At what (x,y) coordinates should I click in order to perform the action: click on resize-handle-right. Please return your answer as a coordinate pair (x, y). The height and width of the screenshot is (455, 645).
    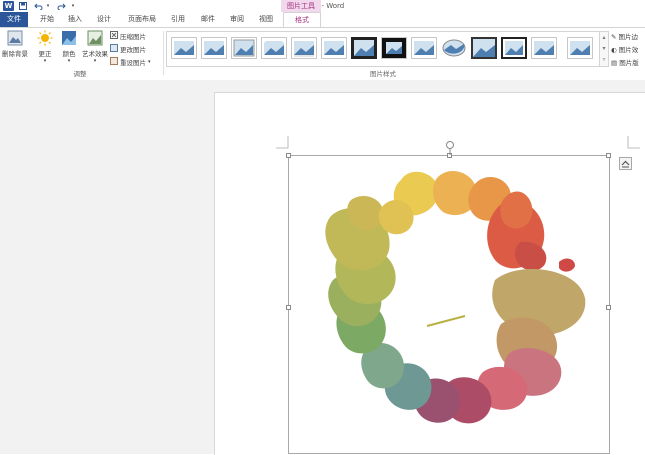
    Looking at the image, I should click on (608, 307).